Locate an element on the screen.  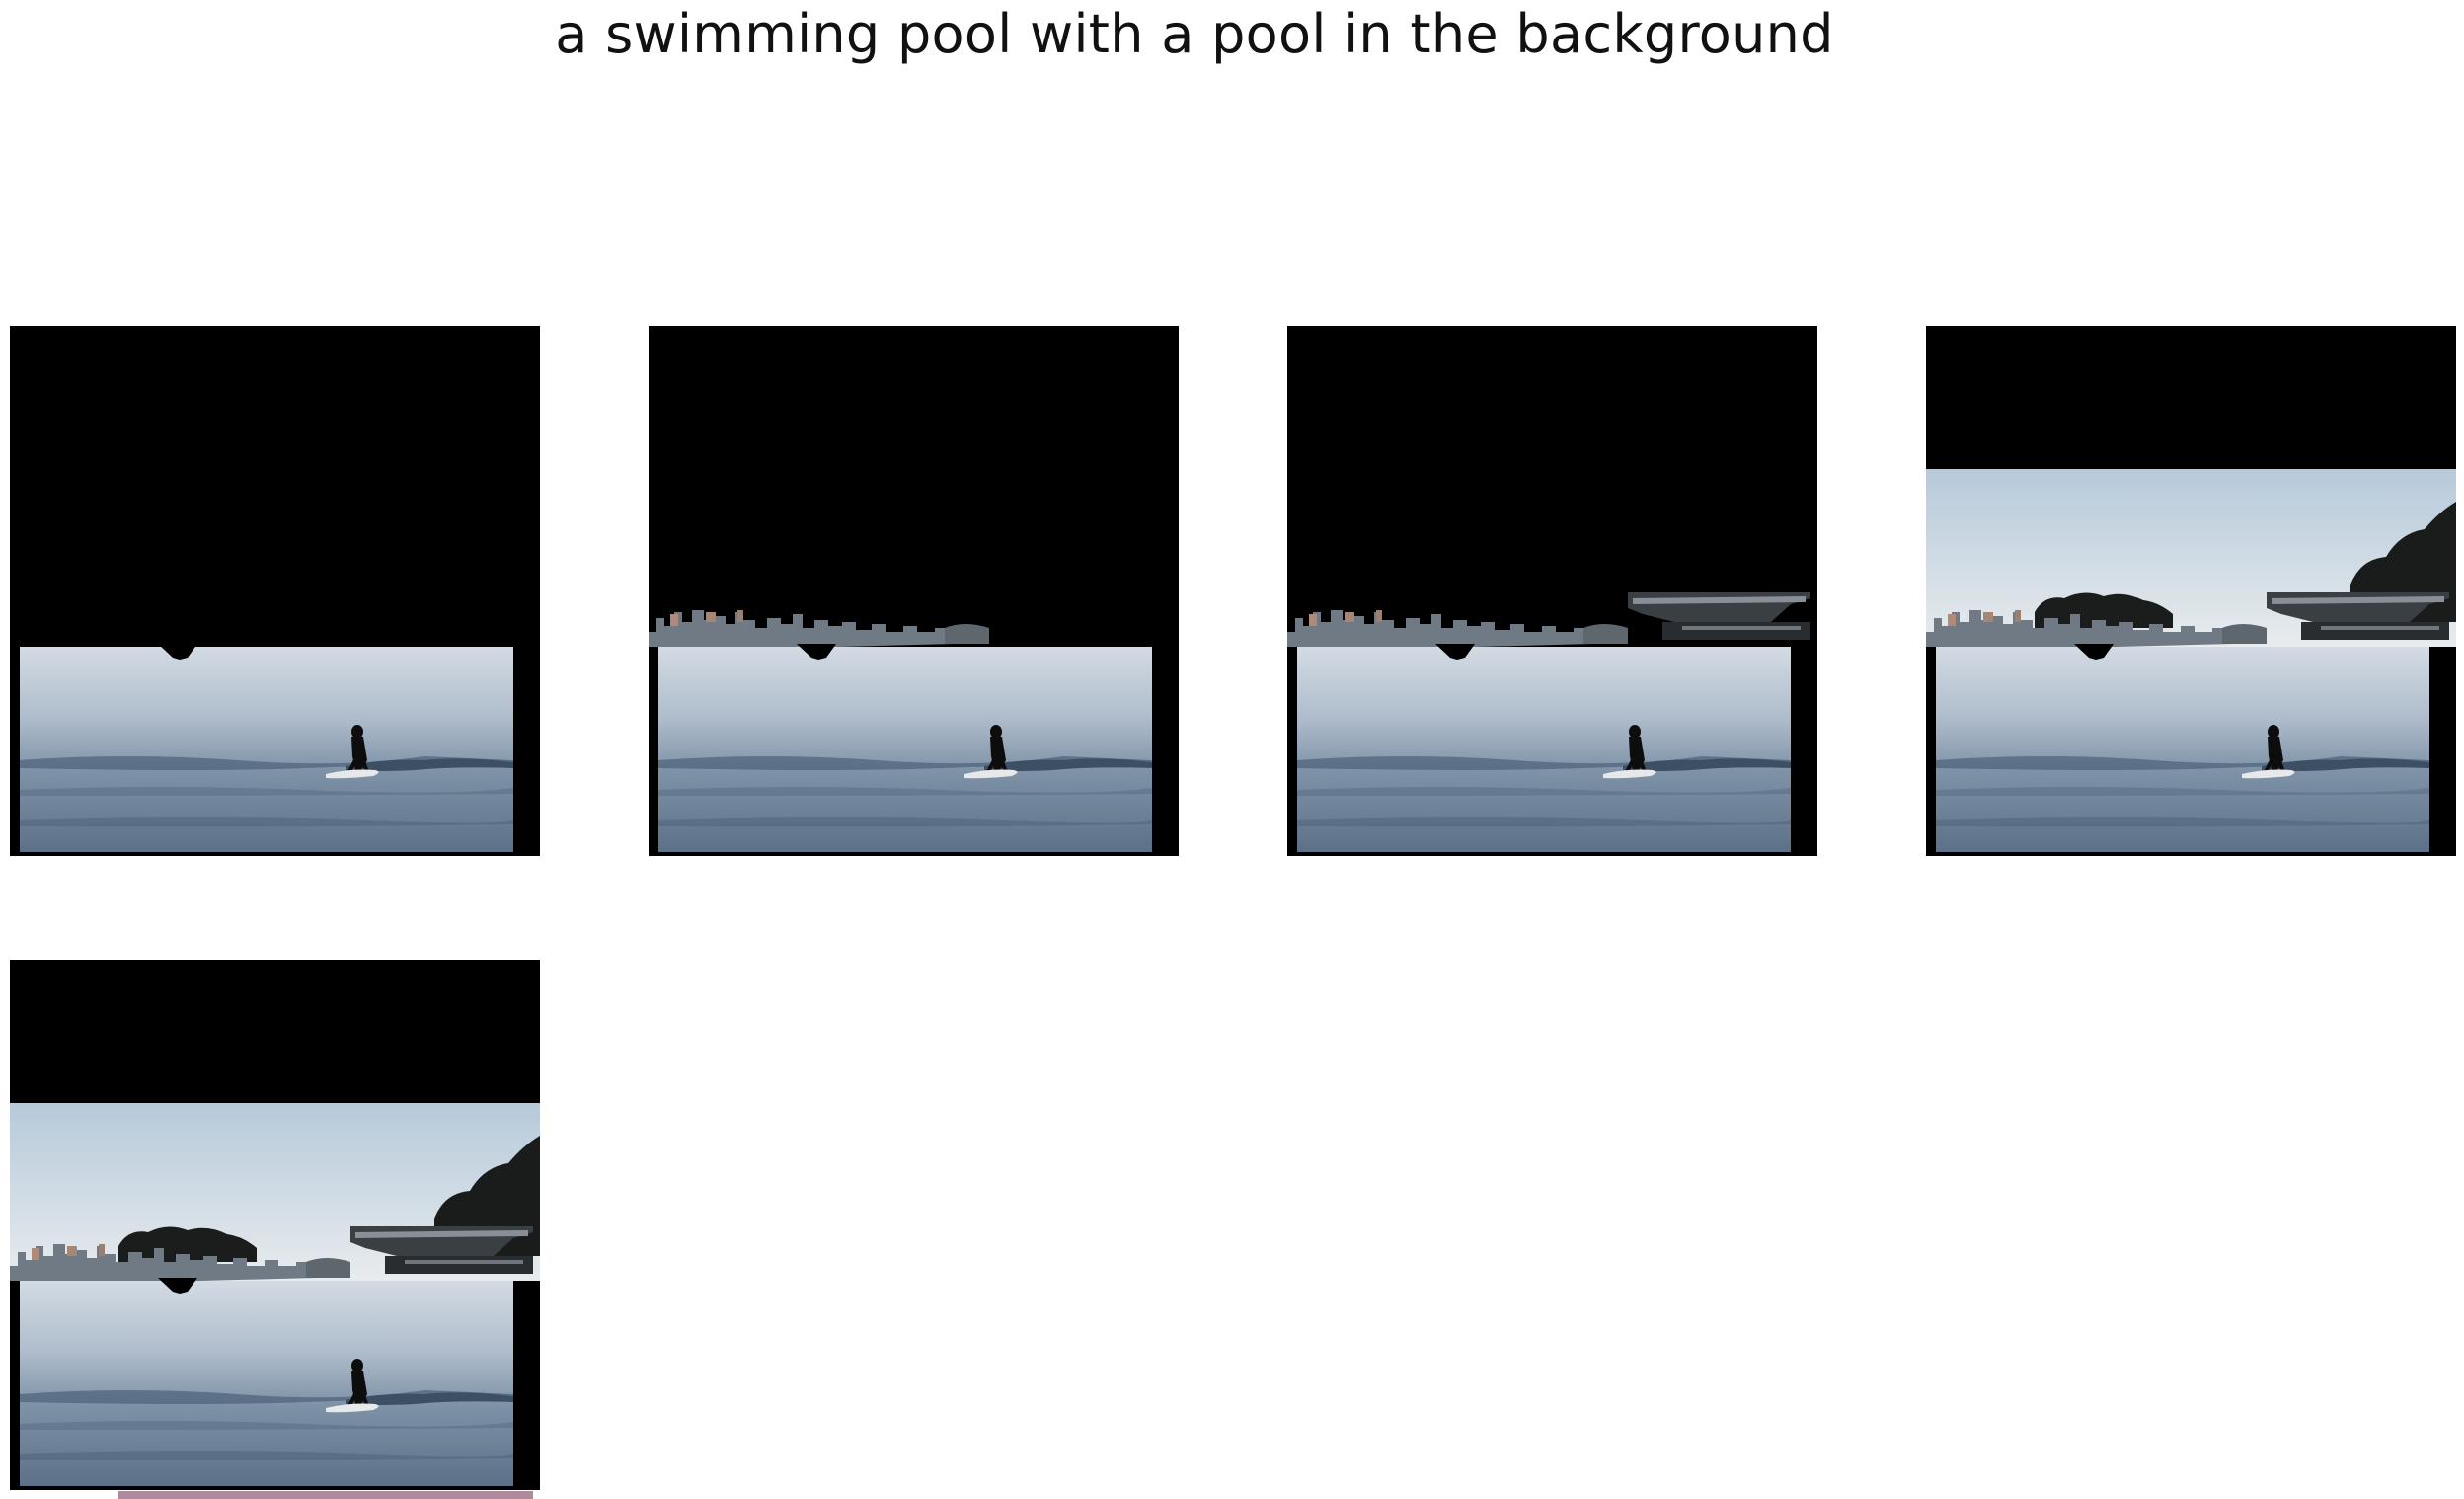
panel-3-image is located at coordinates (1552, 724).